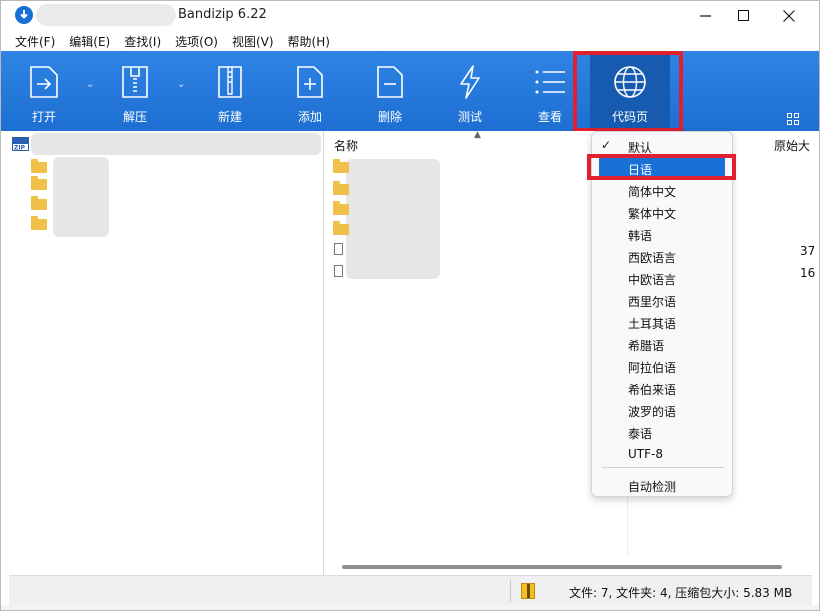  What do you see at coordinates (196, 41) in the screenshot?
I see `menu-options: 选项(O)` at bounding box center [196, 41].